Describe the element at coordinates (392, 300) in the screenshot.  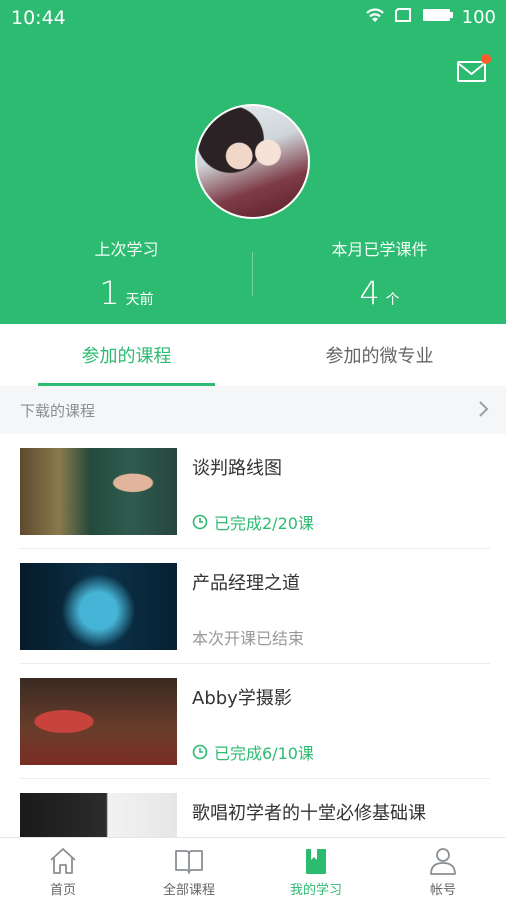
I see `stat-unit: 个` at that location.